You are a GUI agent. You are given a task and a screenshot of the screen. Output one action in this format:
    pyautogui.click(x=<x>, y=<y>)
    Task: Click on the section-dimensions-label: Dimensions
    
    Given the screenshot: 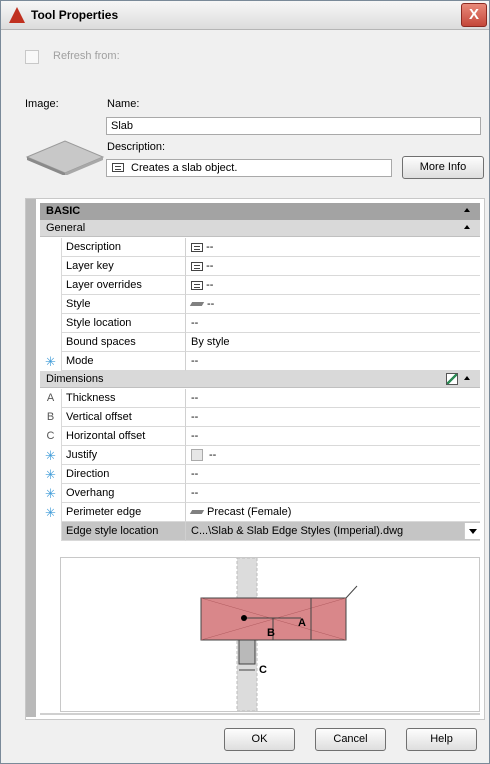 What is the action you would take?
    pyautogui.click(x=75, y=379)
    